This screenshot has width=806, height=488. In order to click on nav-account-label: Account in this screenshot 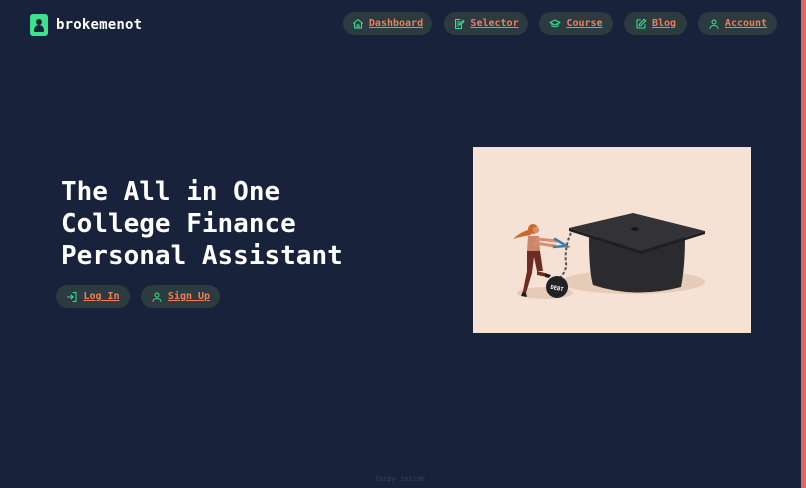, I will do `click(746, 23)`.